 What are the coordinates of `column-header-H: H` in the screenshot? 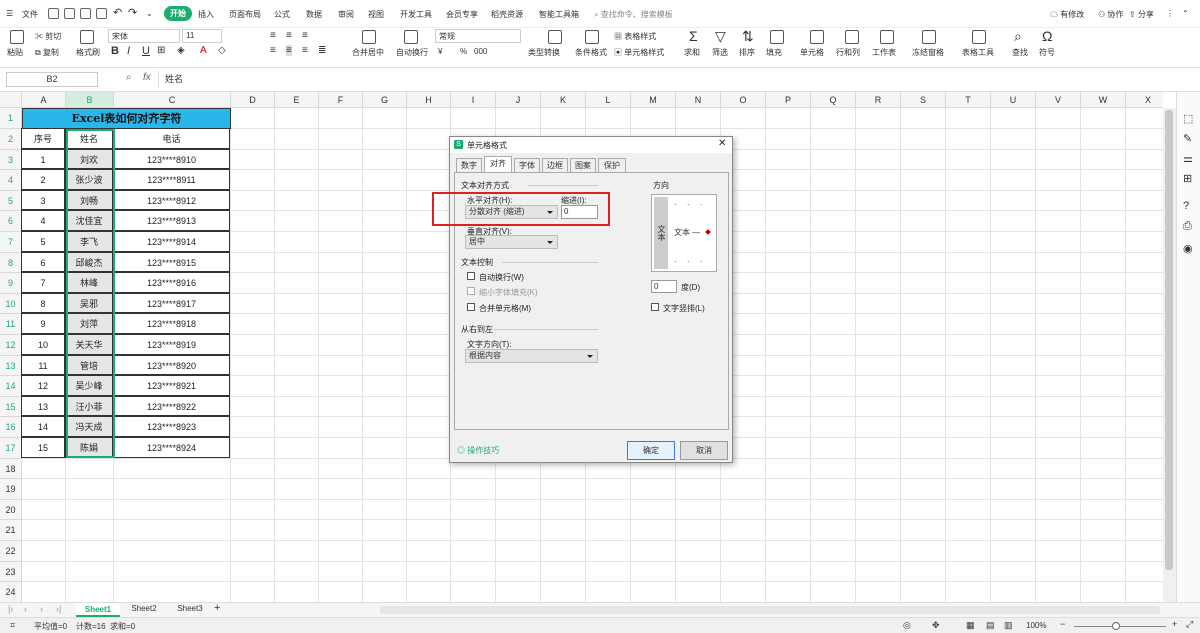 It's located at (429, 100).